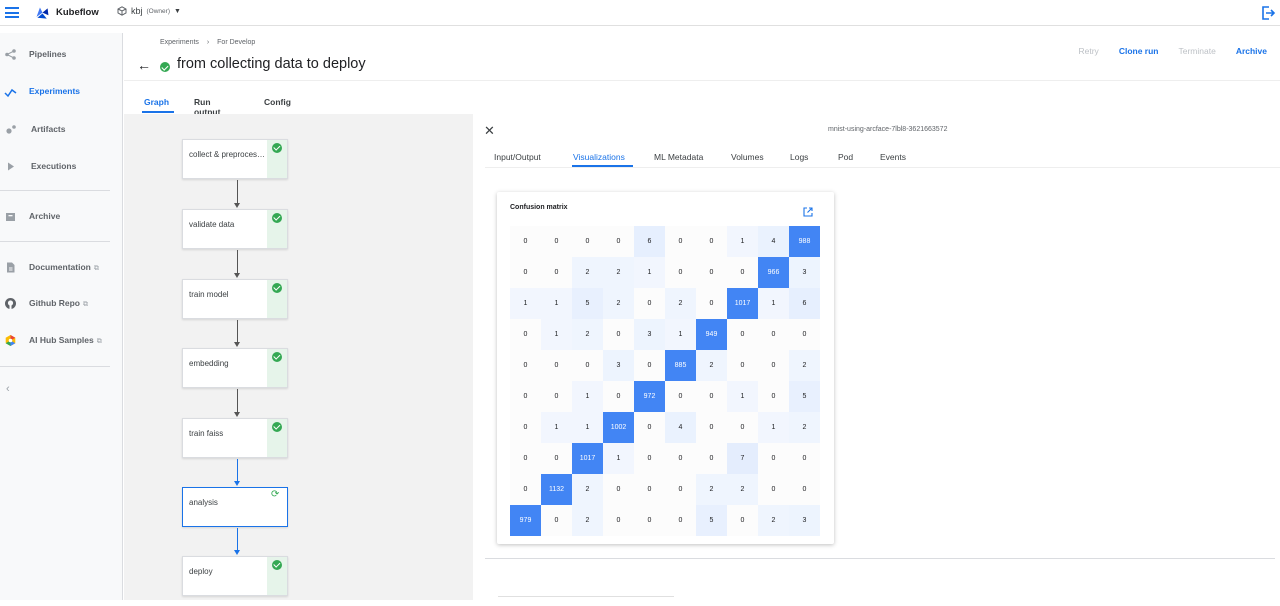 This screenshot has width=1280, height=606. Describe the element at coordinates (61, 216) in the screenshot. I see `sidebar-item-archive: Archive` at that location.